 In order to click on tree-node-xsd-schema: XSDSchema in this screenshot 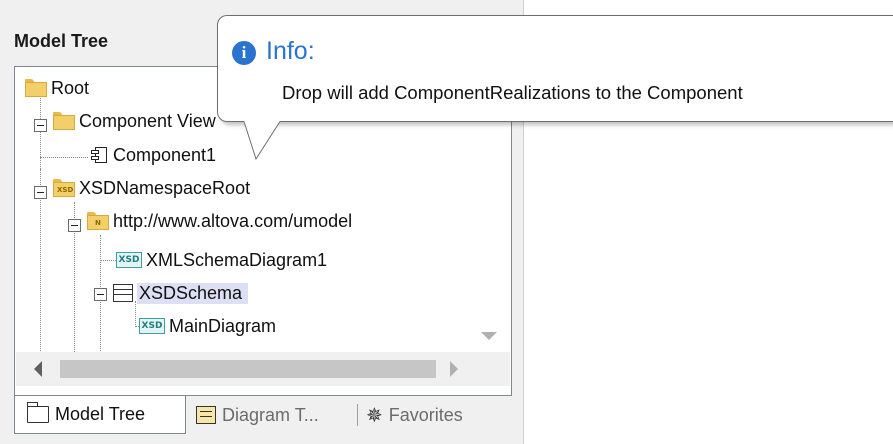, I will do `click(181, 293)`.